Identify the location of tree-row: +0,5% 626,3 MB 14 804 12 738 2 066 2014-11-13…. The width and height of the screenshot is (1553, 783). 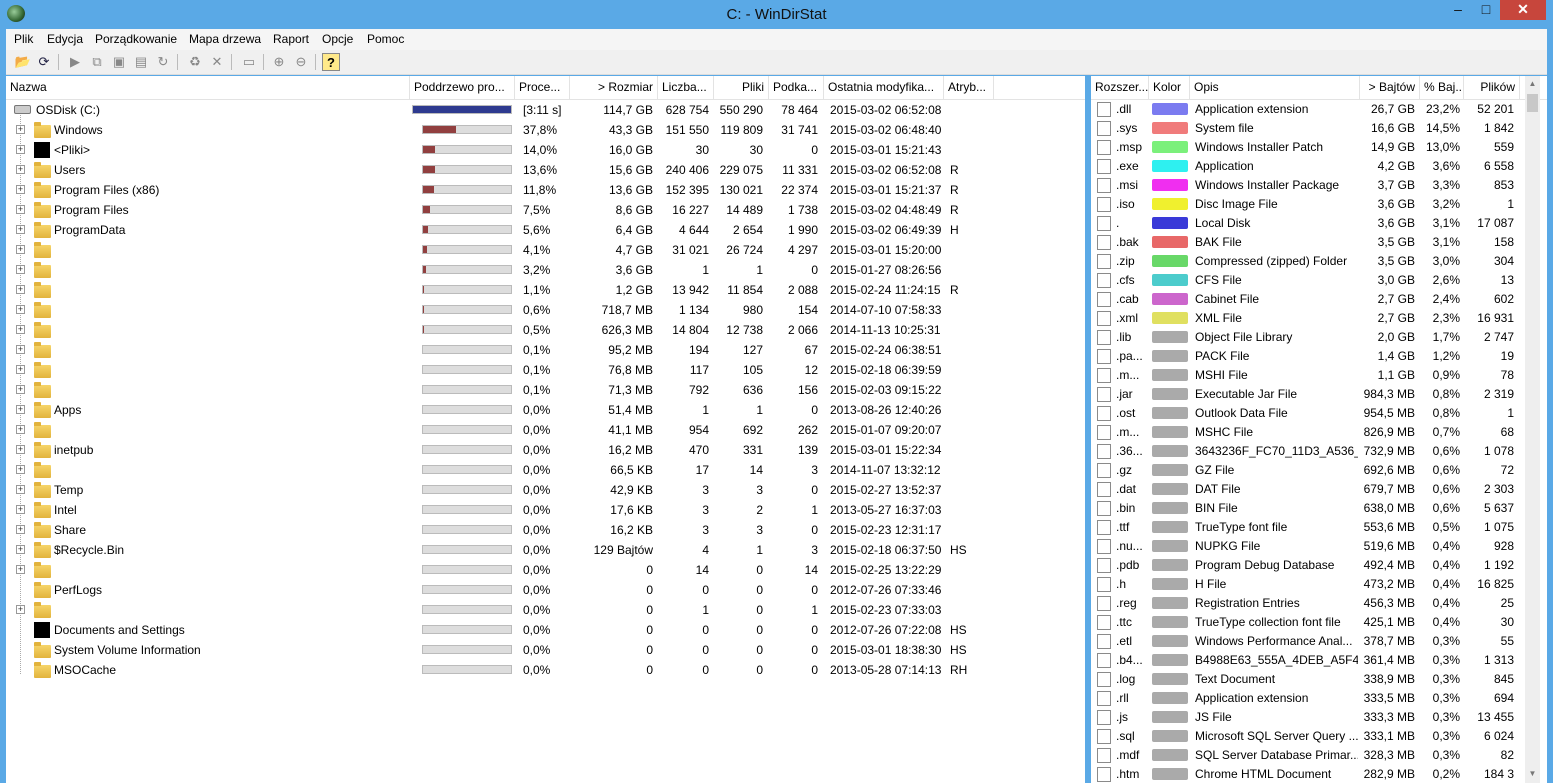
(545, 330).